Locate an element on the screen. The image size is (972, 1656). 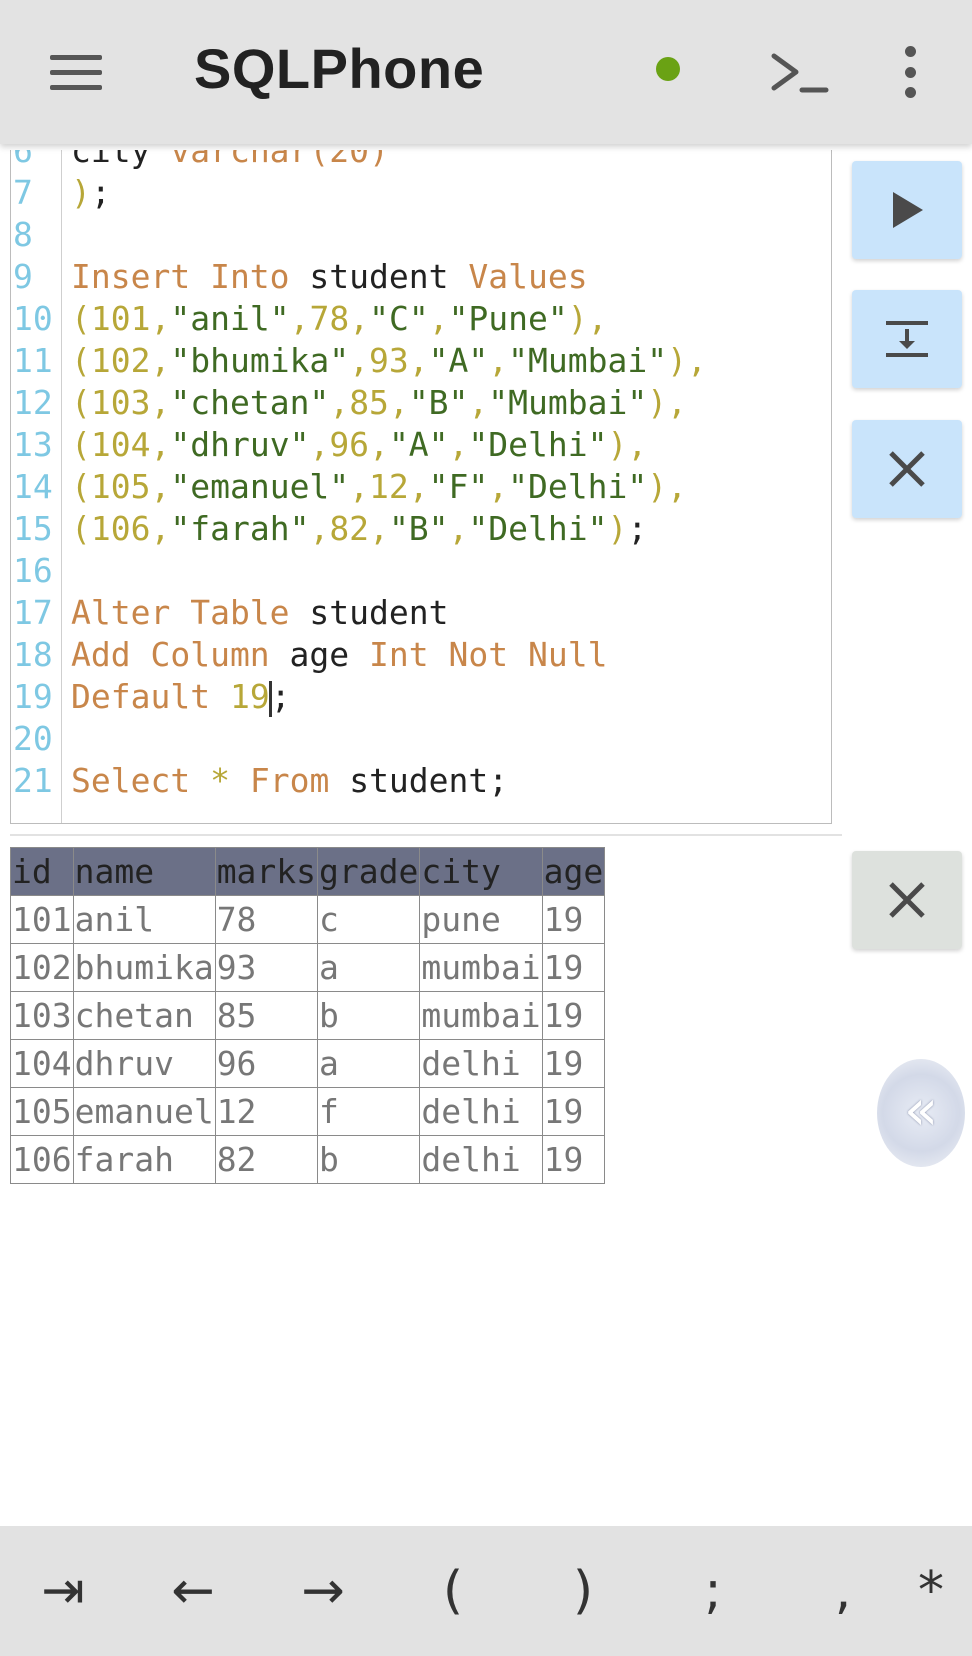
close-paren-key: ) is located at coordinates (583, 1591).